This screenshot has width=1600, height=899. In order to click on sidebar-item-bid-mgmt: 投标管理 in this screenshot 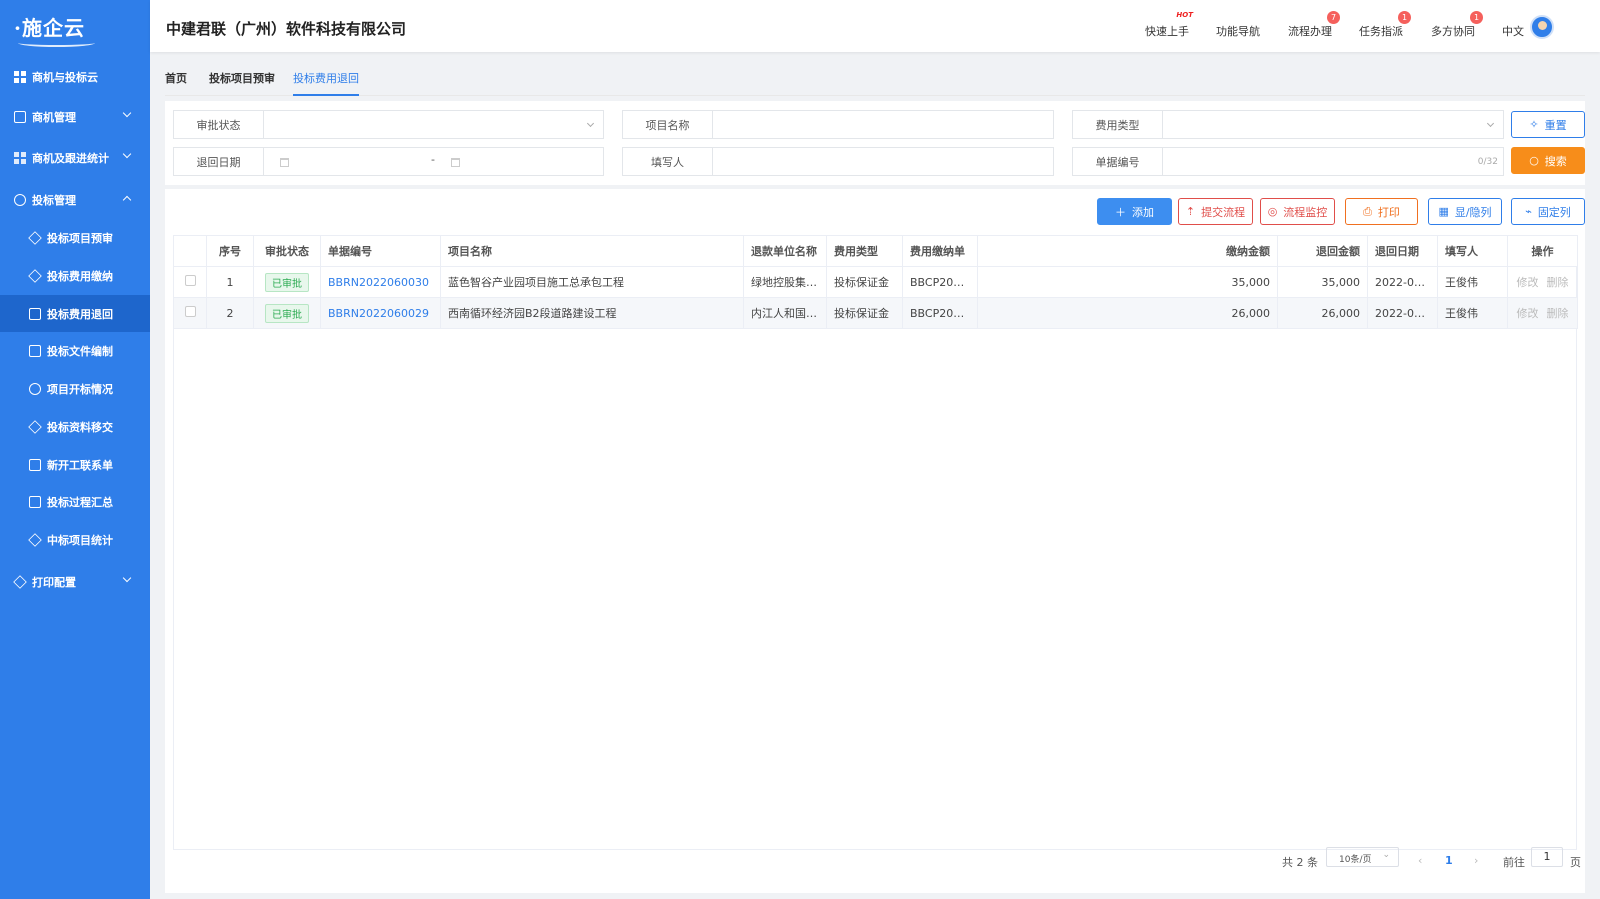, I will do `click(75, 199)`.